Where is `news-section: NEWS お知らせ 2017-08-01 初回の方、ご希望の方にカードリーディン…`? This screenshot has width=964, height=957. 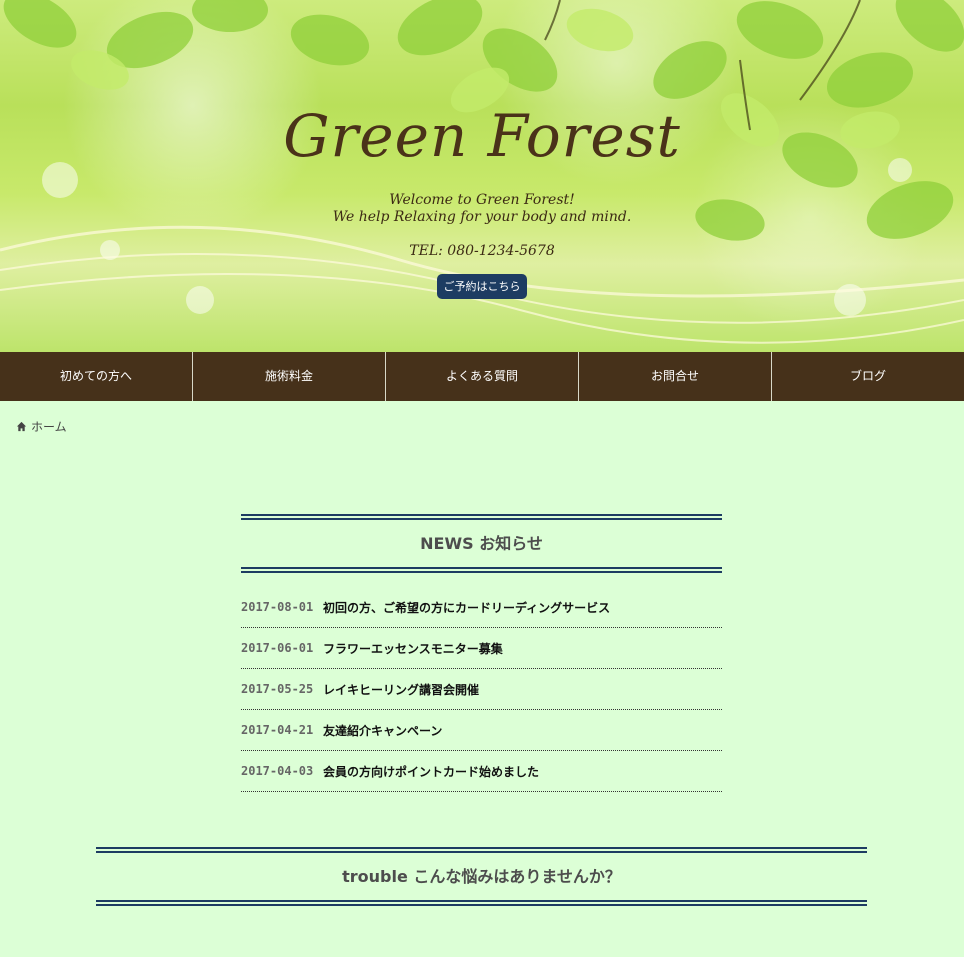
news-section: NEWS お知らせ 2017-08-01 初回の方、ご希望の方にカードリーディン… is located at coordinates (481, 653).